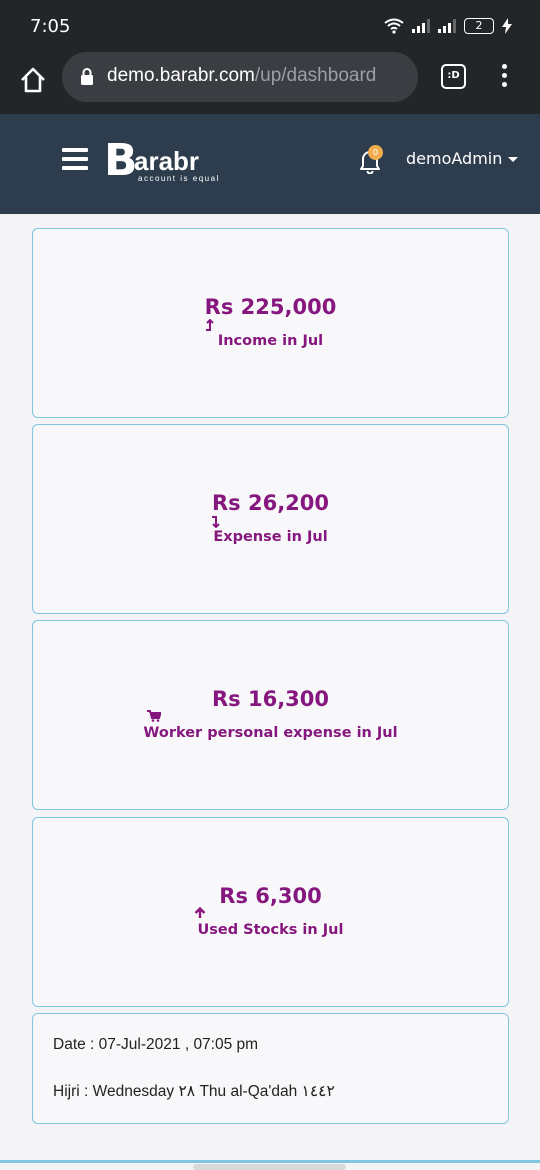 The width and height of the screenshot is (540, 1170). I want to click on trend-down-icon, so click(216, 522).